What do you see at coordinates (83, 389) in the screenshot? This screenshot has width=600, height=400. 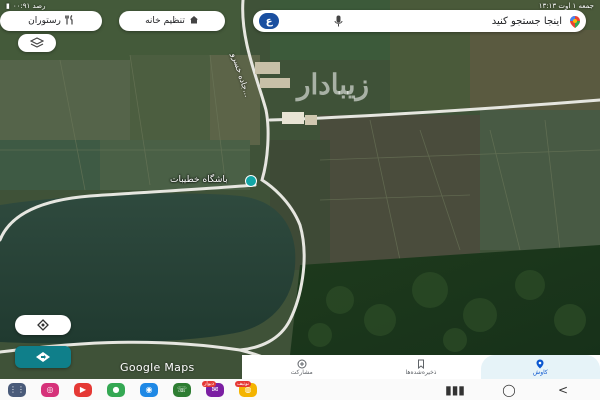 I see `youtube-icon: ▶` at bounding box center [83, 389].